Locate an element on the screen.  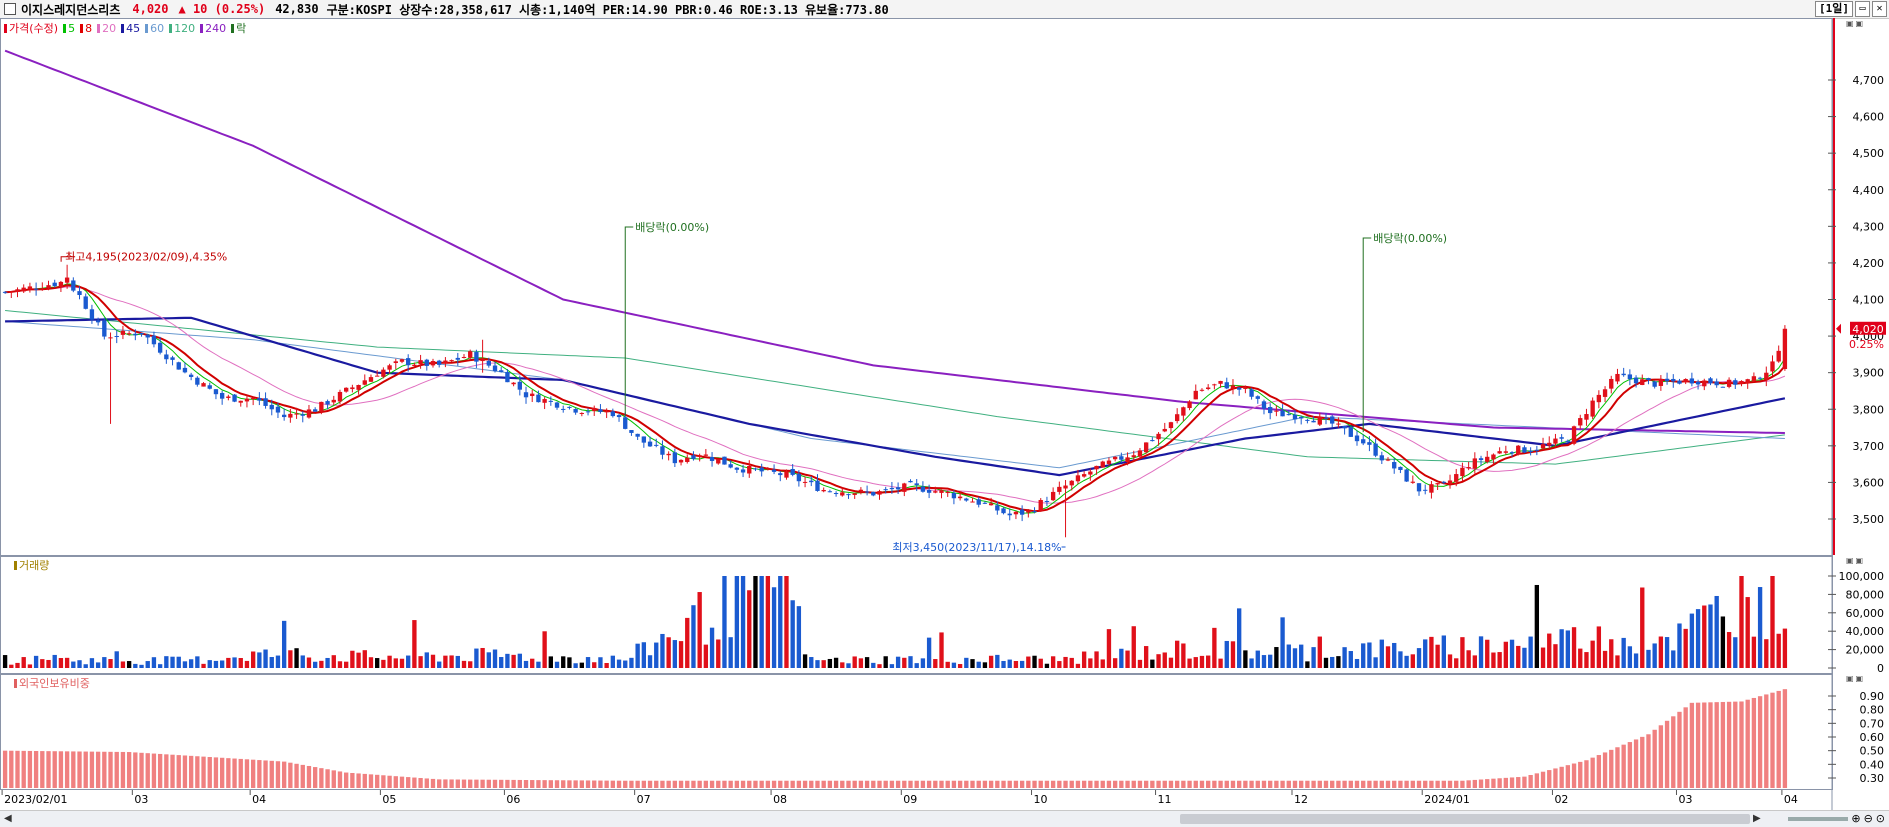
volume-swatch is located at coordinates (15, 565).